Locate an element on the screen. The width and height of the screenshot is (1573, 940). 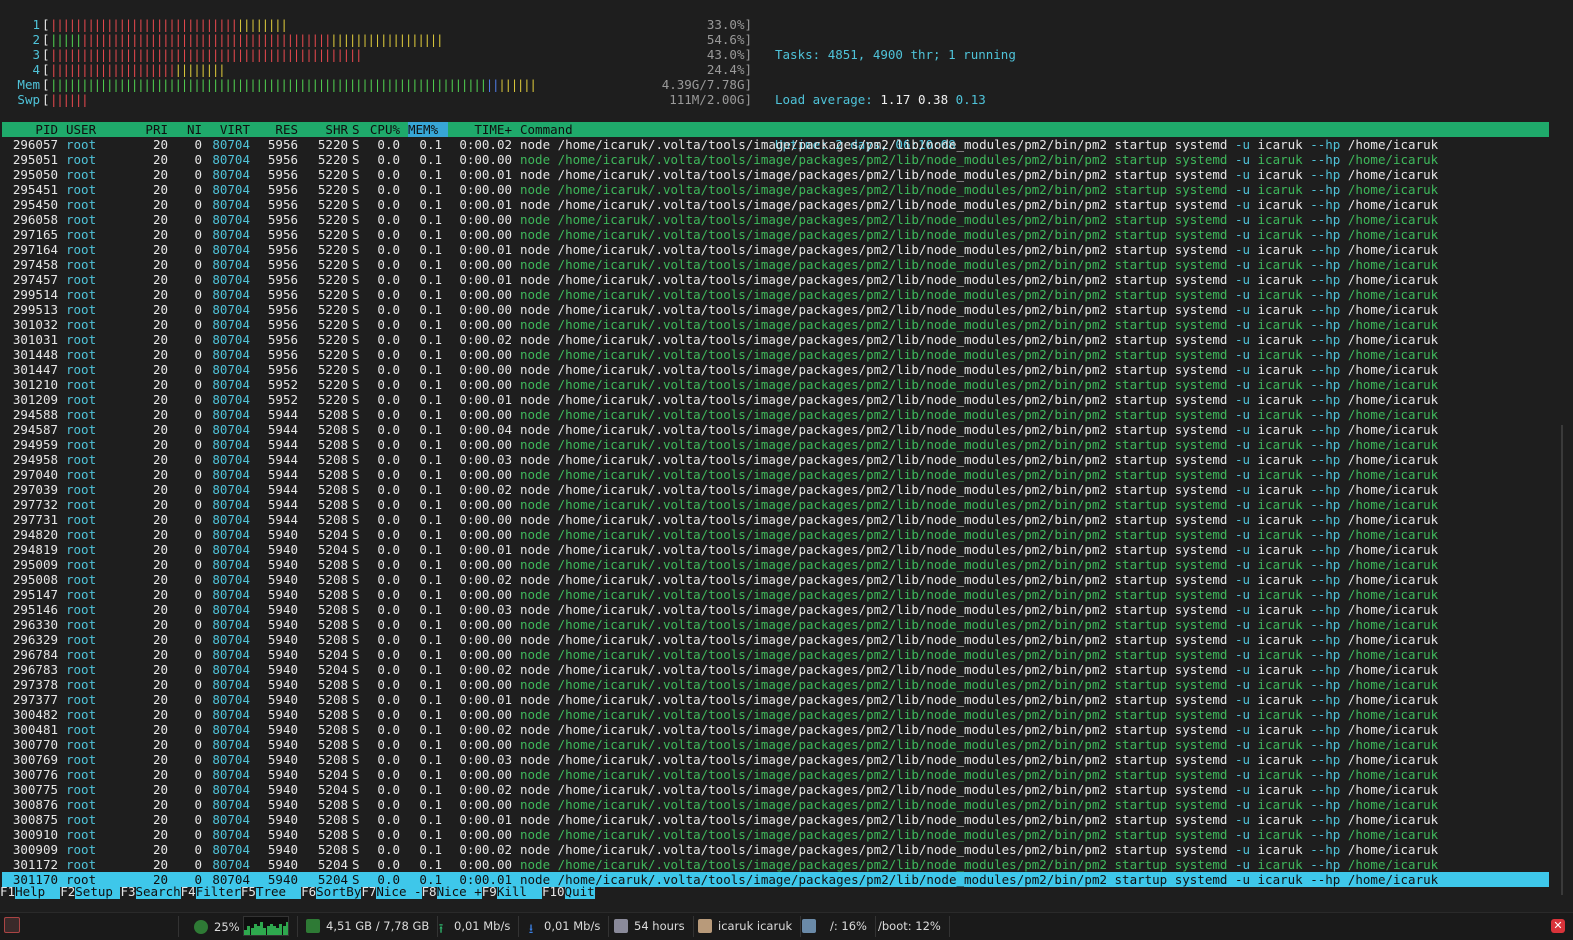
fkey-f2: F2 is located at coordinates (67, 891).